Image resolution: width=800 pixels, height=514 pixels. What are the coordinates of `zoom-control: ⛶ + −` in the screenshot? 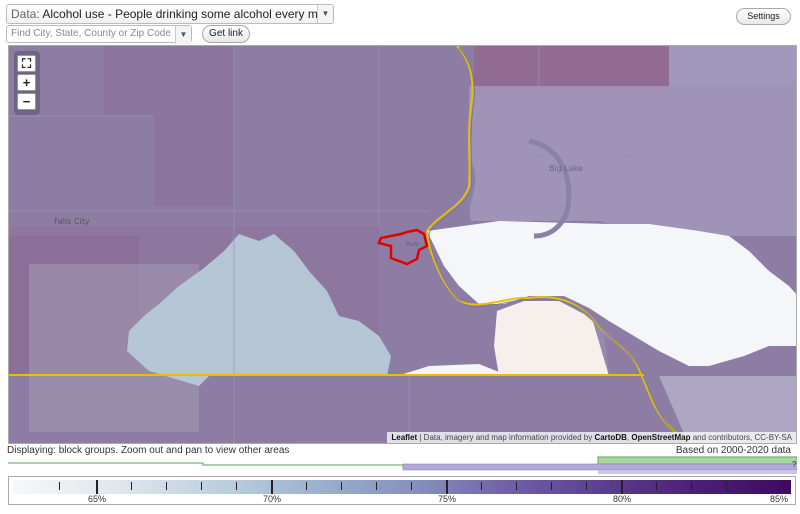 It's located at (27, 83).